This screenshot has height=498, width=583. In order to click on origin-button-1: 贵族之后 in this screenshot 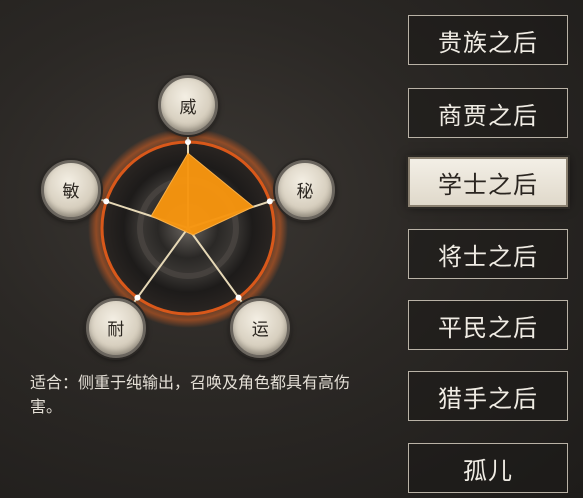, I will do `click(488, 40)`.